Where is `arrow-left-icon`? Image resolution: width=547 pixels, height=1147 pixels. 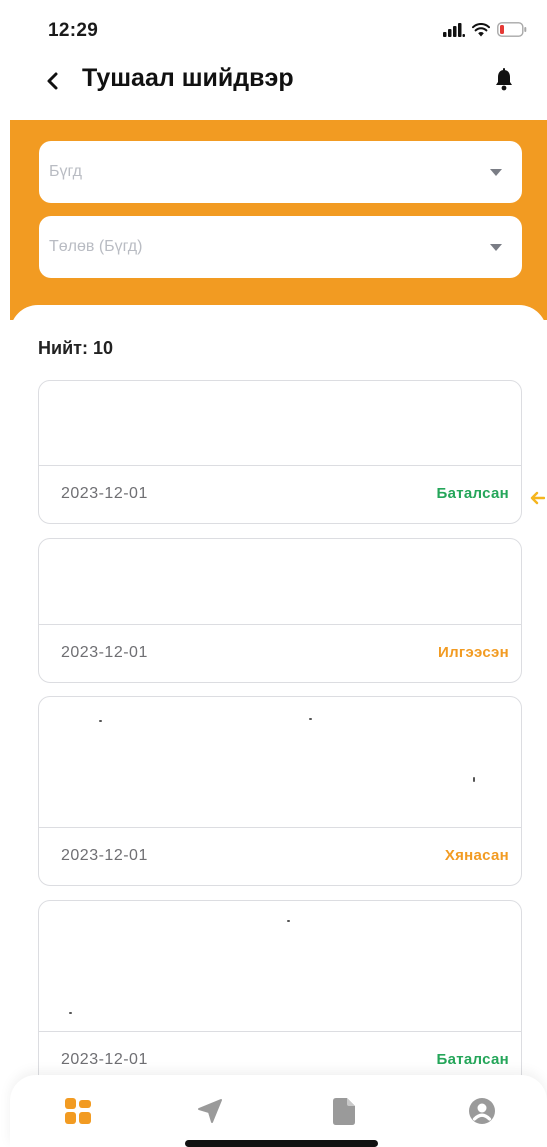
arrow-left-icon is located at coordinates (537, 498).